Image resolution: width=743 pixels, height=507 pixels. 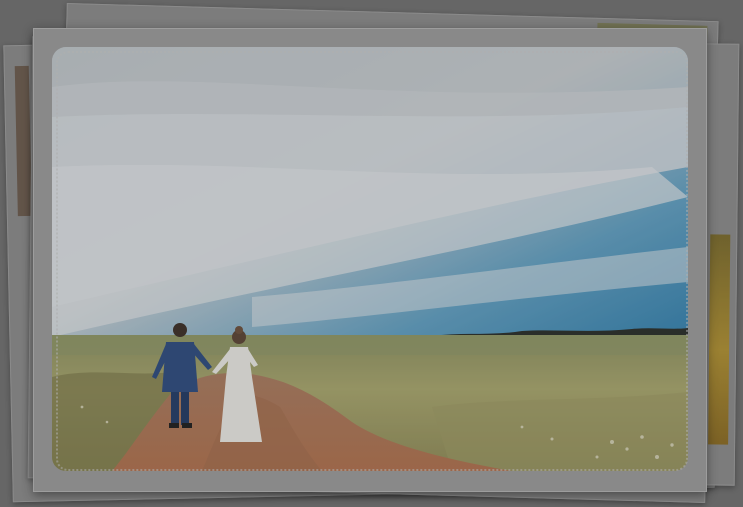 I want to click on cloud-band, so click(x=370, y=82).